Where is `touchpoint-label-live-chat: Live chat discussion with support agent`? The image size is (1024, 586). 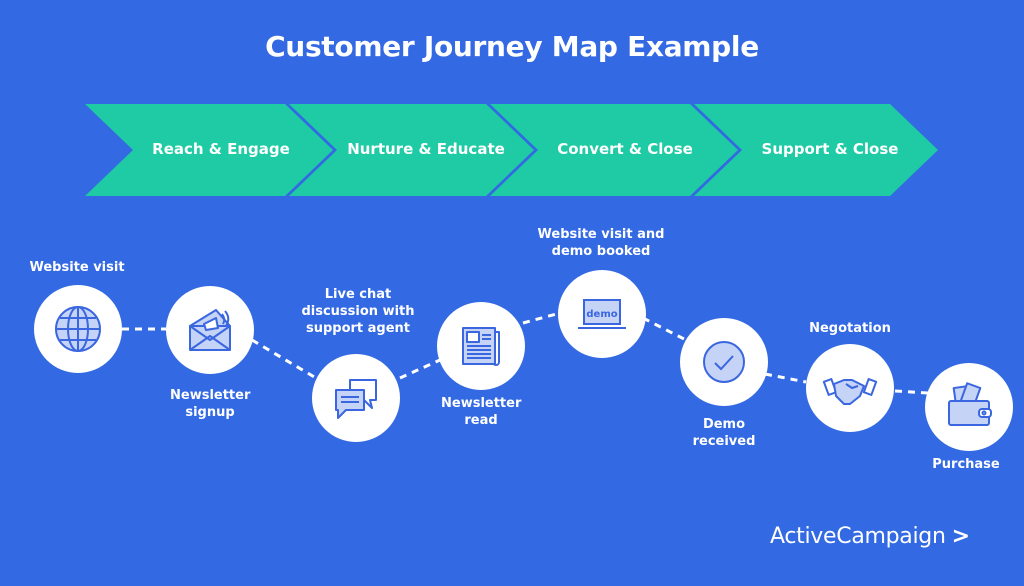 touchpoint-label-live-chat: Live chat discussion with support agent is located at coordinates (358, 311).